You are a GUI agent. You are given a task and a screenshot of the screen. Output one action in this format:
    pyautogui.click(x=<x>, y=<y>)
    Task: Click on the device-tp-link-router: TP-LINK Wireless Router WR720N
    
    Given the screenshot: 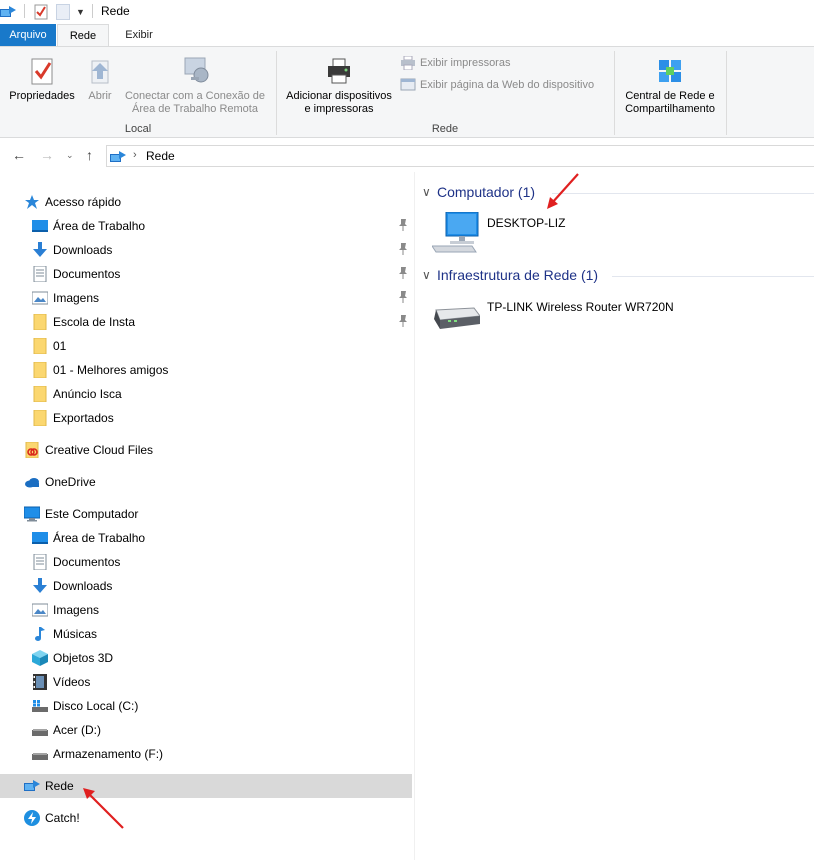 What is the action you would take?
    pyautogui.click(x=562, y=325)
    